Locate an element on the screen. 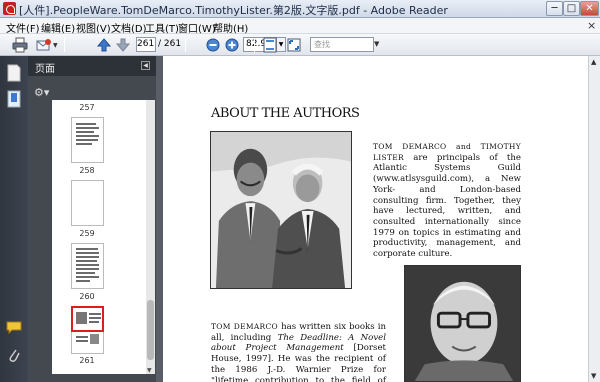 This screenshot has height=382, width=600. minimize-button: ─ is located at coordinates (554, 8).